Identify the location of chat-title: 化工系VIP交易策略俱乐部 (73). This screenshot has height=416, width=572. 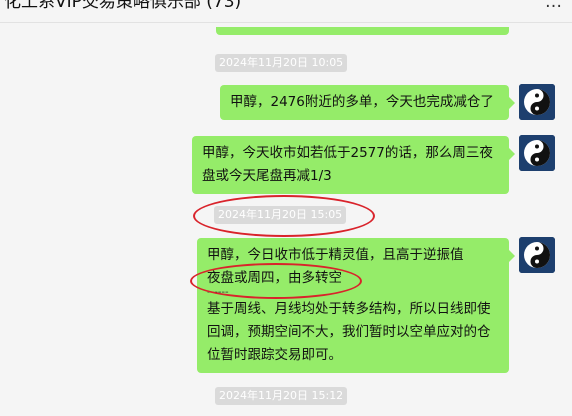
(123, 6).